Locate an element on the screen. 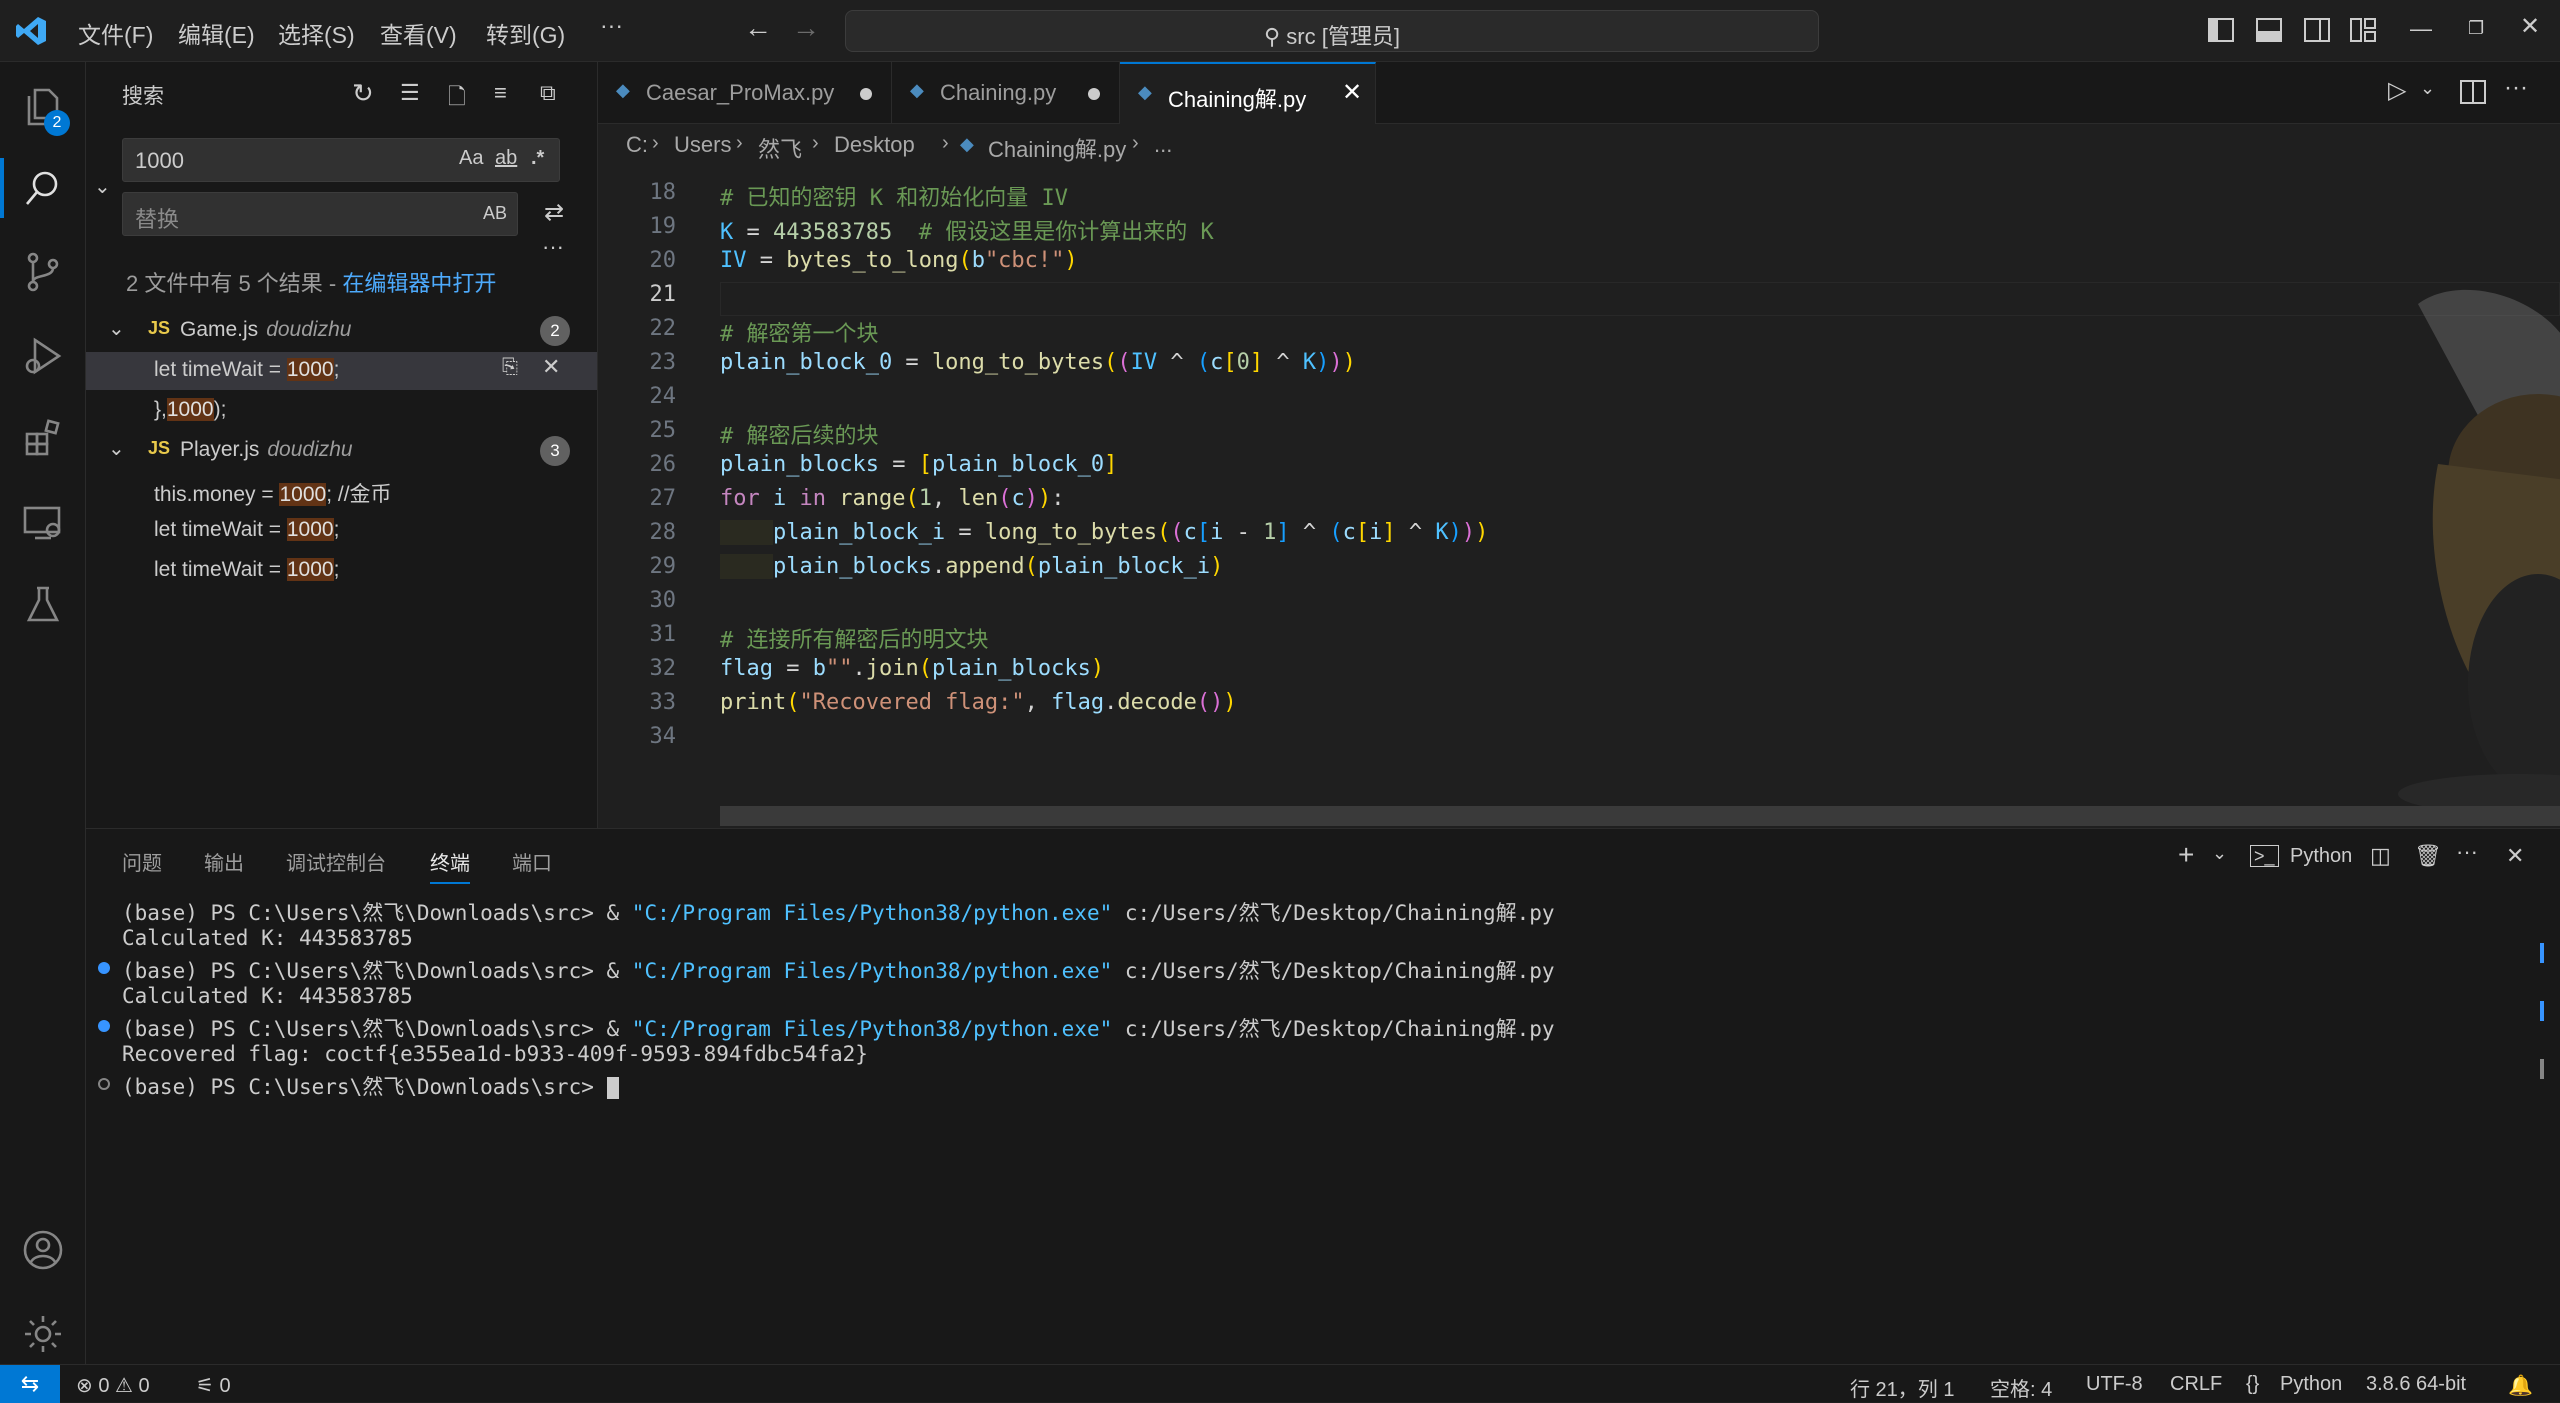 The height and width of the screenshot is (1403, 2560). tab-caesar-promax: ◆ Caesar_ProMax.py is located at coordinates (745, 93).